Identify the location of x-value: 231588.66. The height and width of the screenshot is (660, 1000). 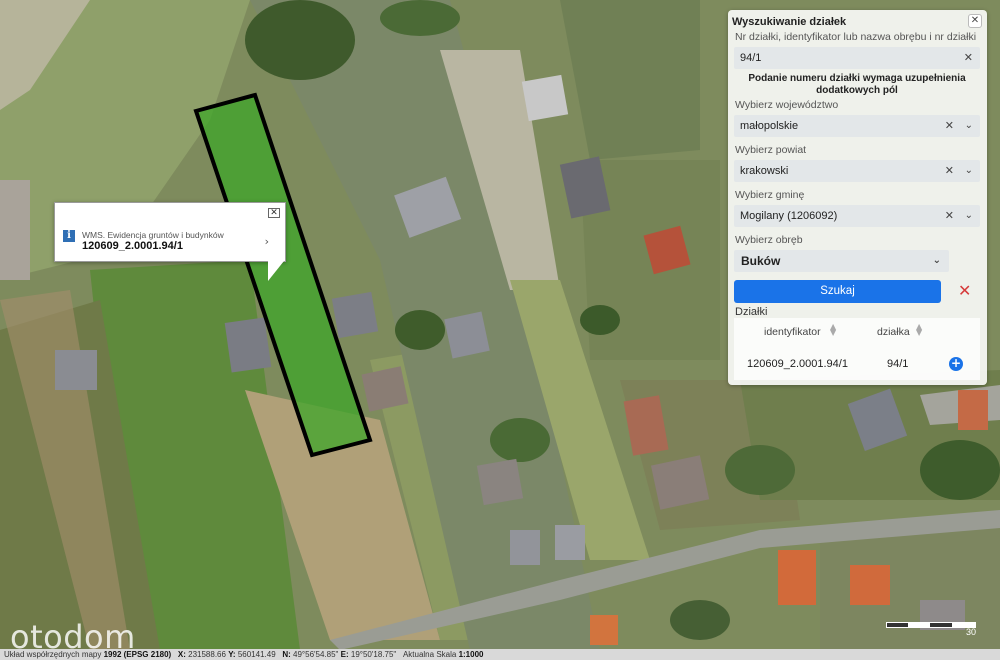
(207, 654).